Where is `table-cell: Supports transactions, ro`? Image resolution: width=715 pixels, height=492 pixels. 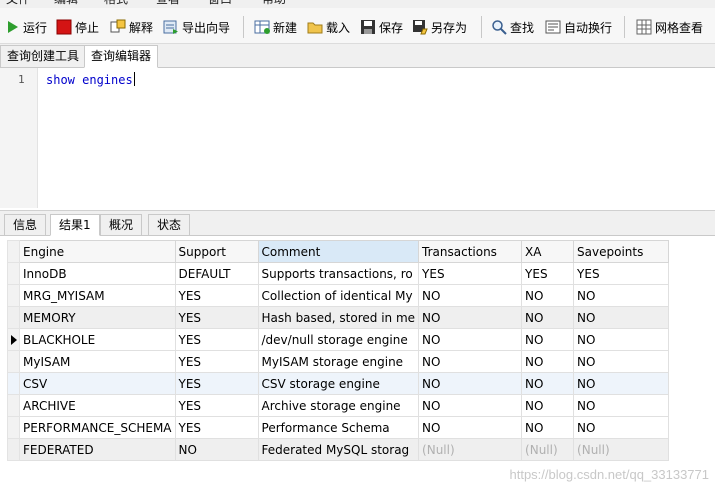 table-cell: Supports transactions, ro is located at coordinates (338, 273).